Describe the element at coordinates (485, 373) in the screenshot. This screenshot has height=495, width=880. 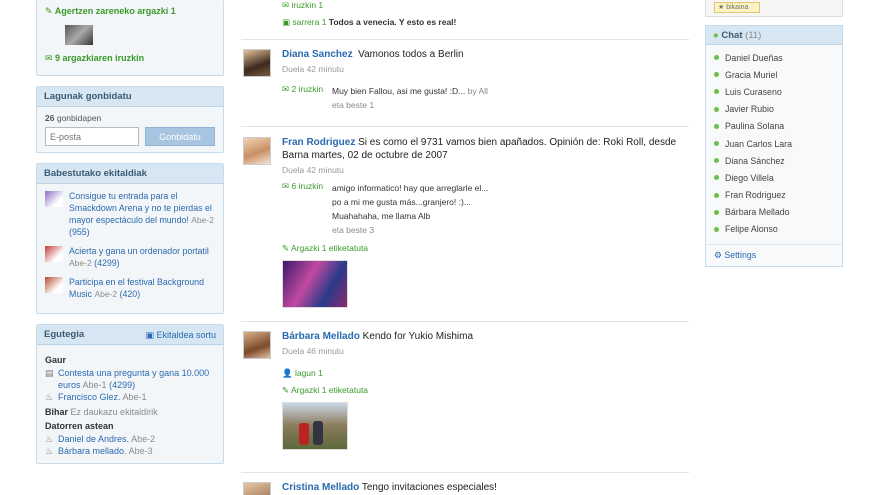
I see `friend-link: 👤 lagun 1` at that location.